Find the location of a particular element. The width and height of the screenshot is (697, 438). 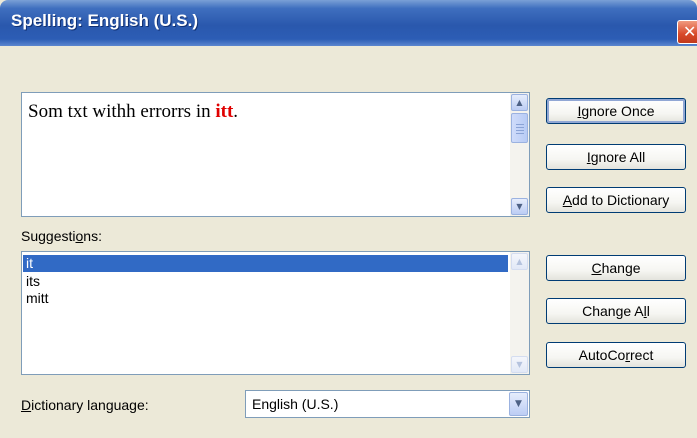

misspelled-word: itt is located at coordinates (224, 111).